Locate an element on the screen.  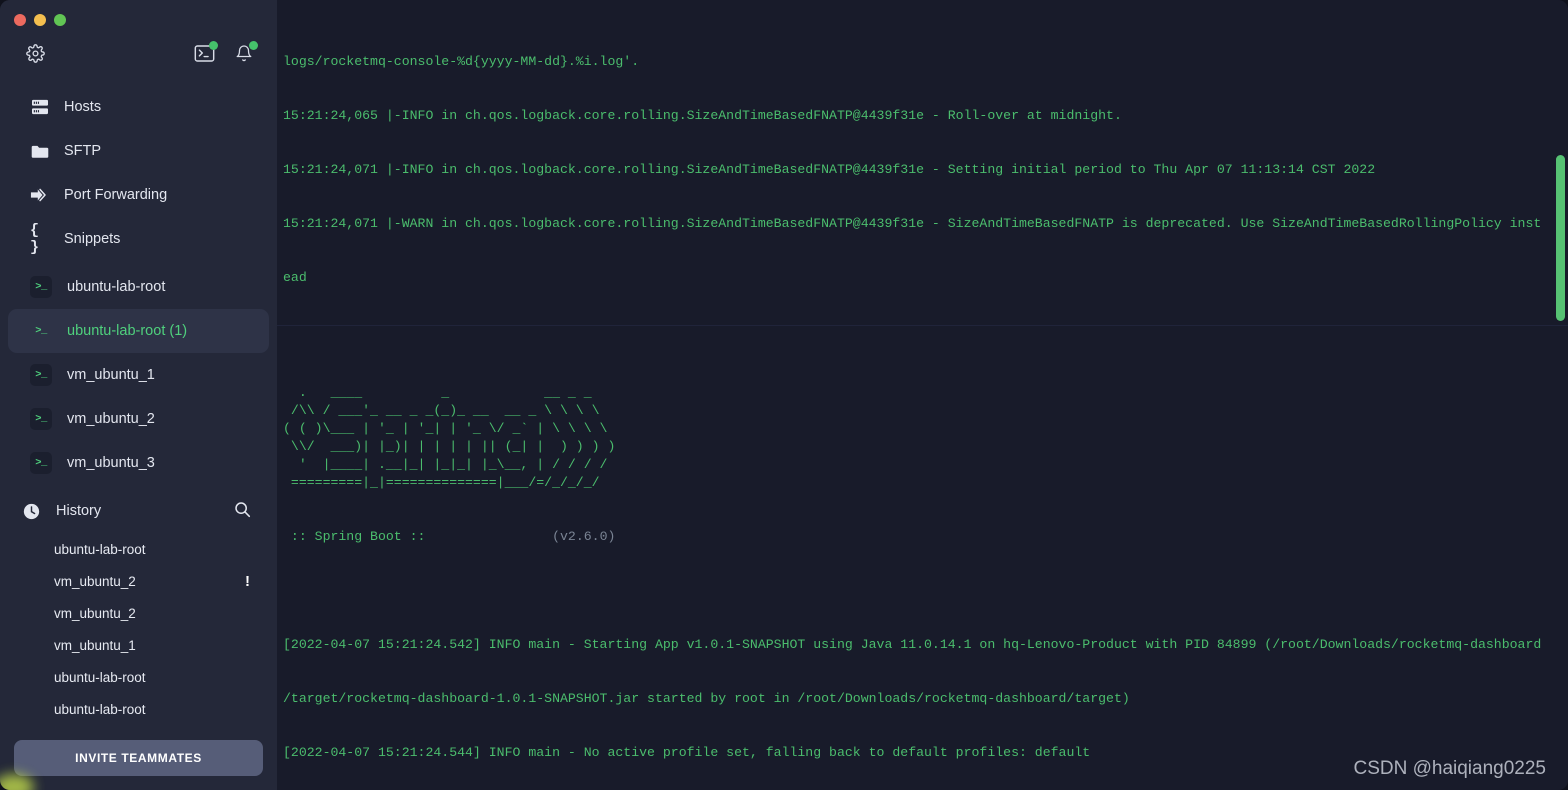
session-label: ubuntu-lab-root is located at coordinates (116, 287).